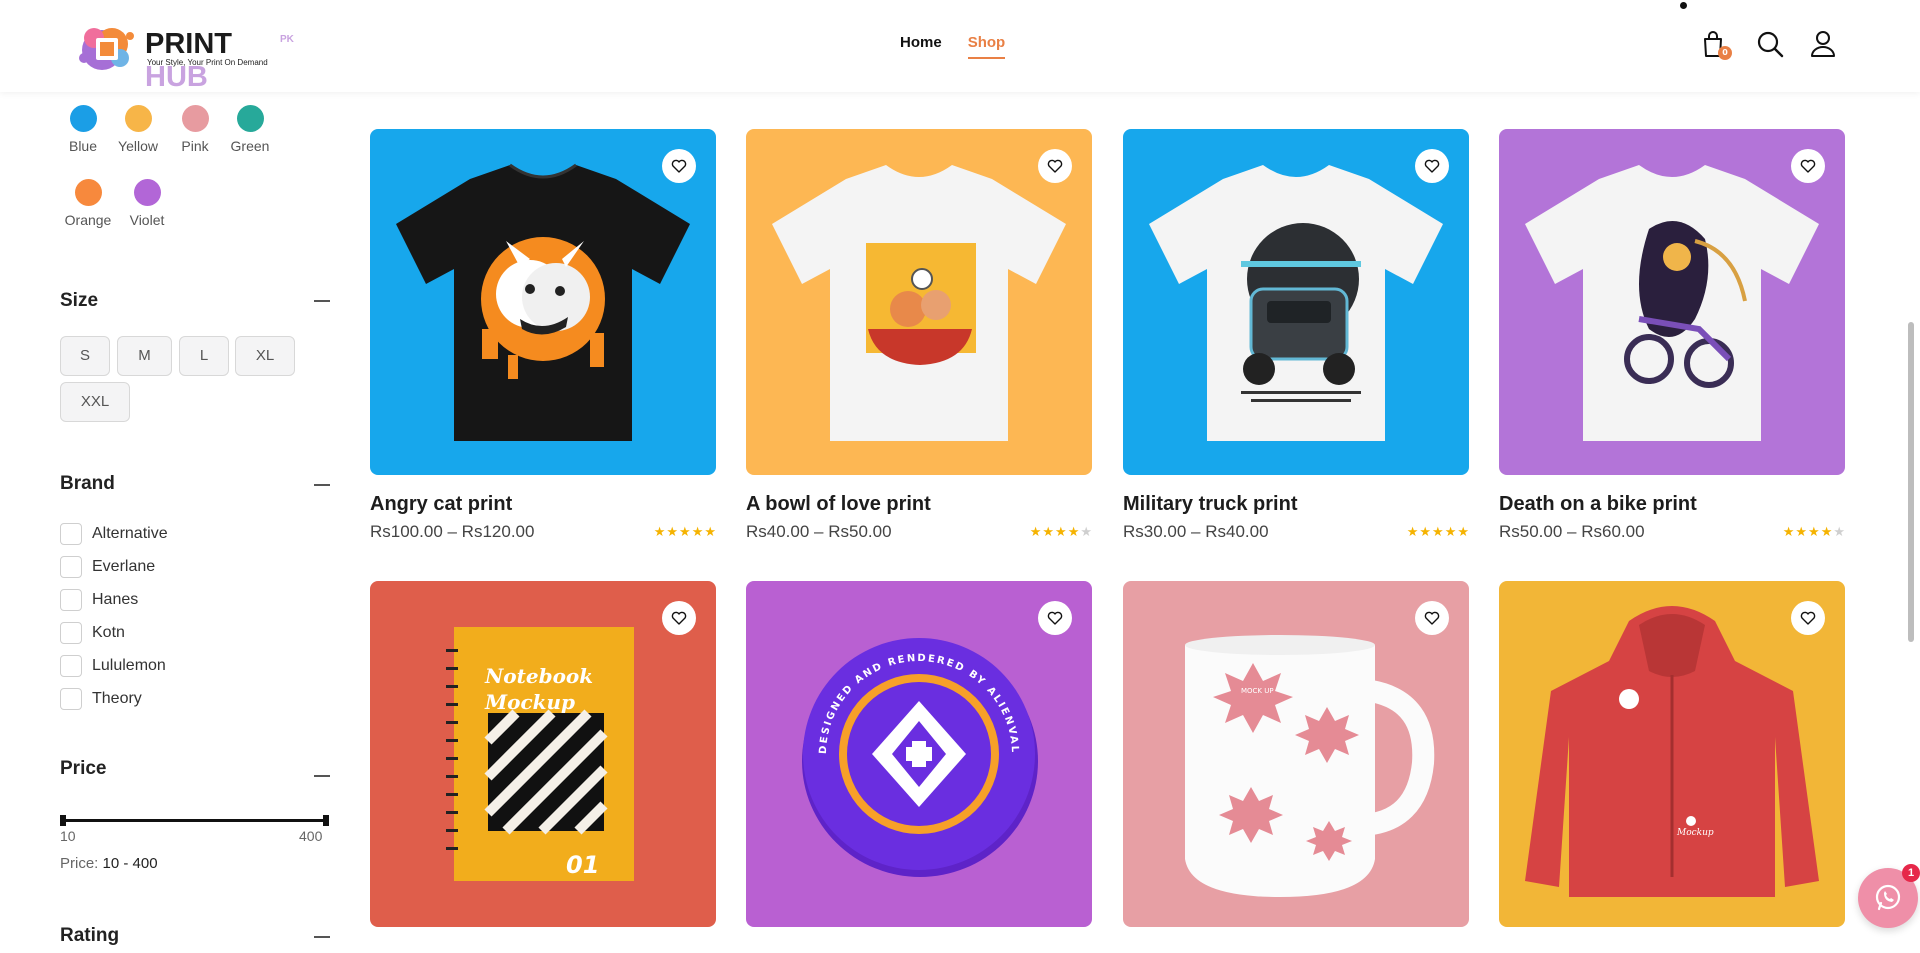  I want to click on chat-button: 1, so click(1889, 896).